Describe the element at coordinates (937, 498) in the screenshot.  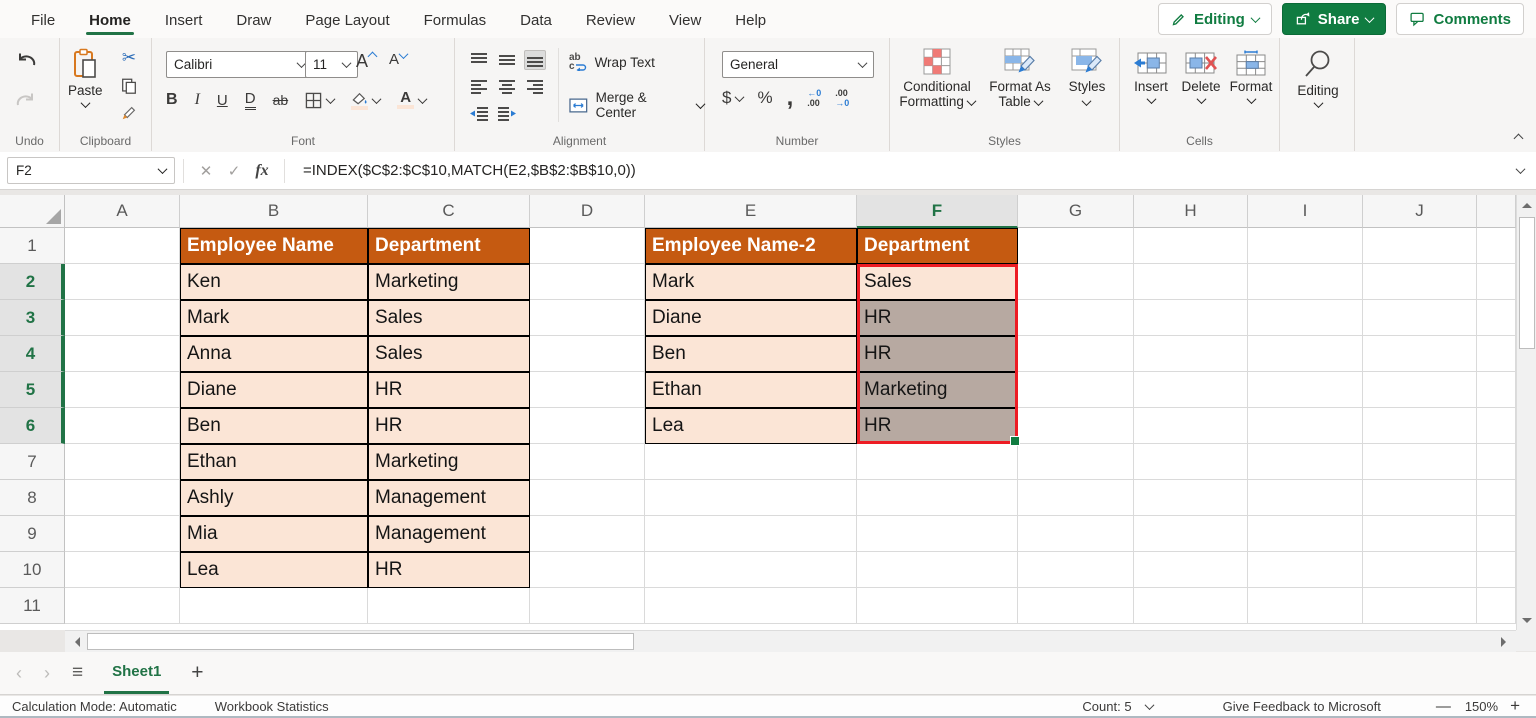
I see `cell-F8` at that location.